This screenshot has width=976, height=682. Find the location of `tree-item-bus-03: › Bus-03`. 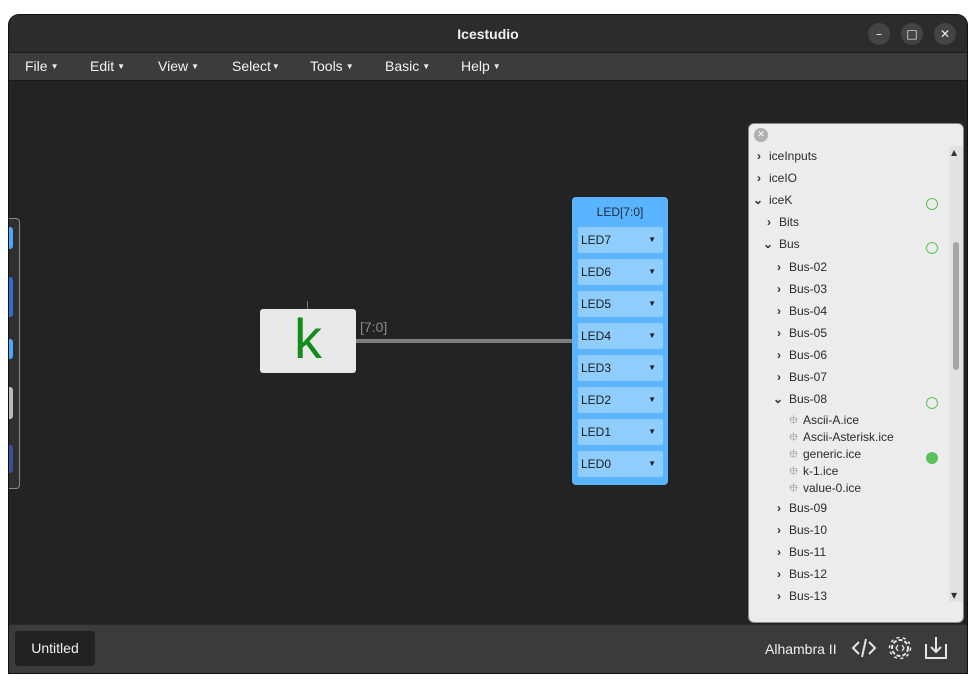

tree-item-bus-03: › Bus-03 is located at coordinates (802, 289).